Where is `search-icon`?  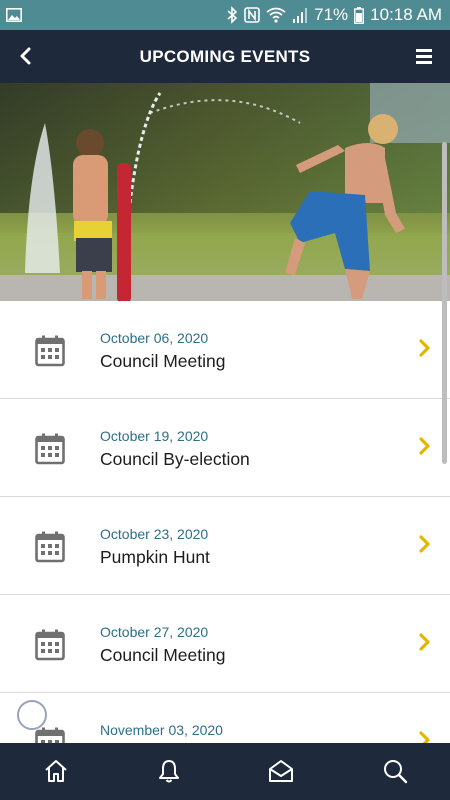
search-icon is located at coordinates (395, 771).